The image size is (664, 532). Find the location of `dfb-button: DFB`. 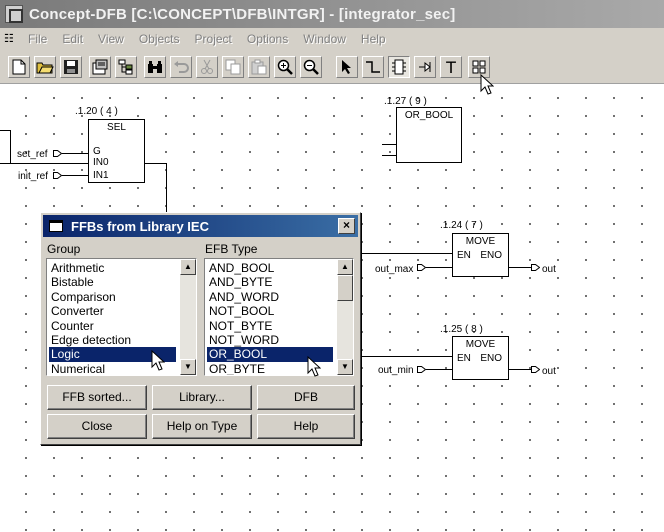

dfb-button: DFB is located at coordinates (306, 397).